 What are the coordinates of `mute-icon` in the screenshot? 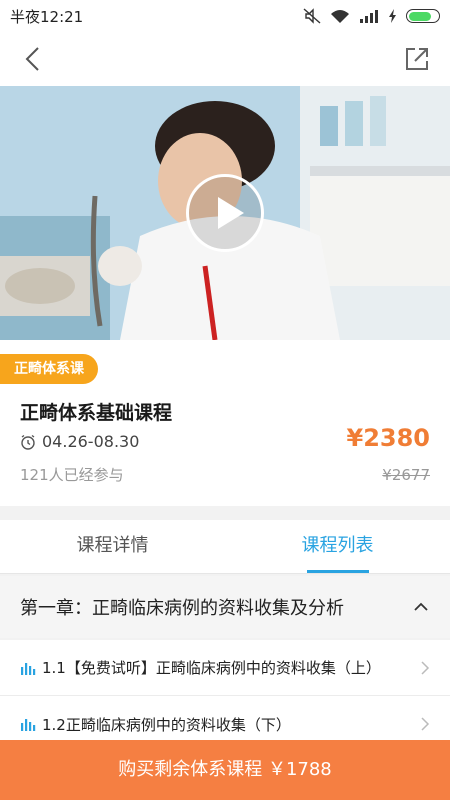 It's located at (312, 16).